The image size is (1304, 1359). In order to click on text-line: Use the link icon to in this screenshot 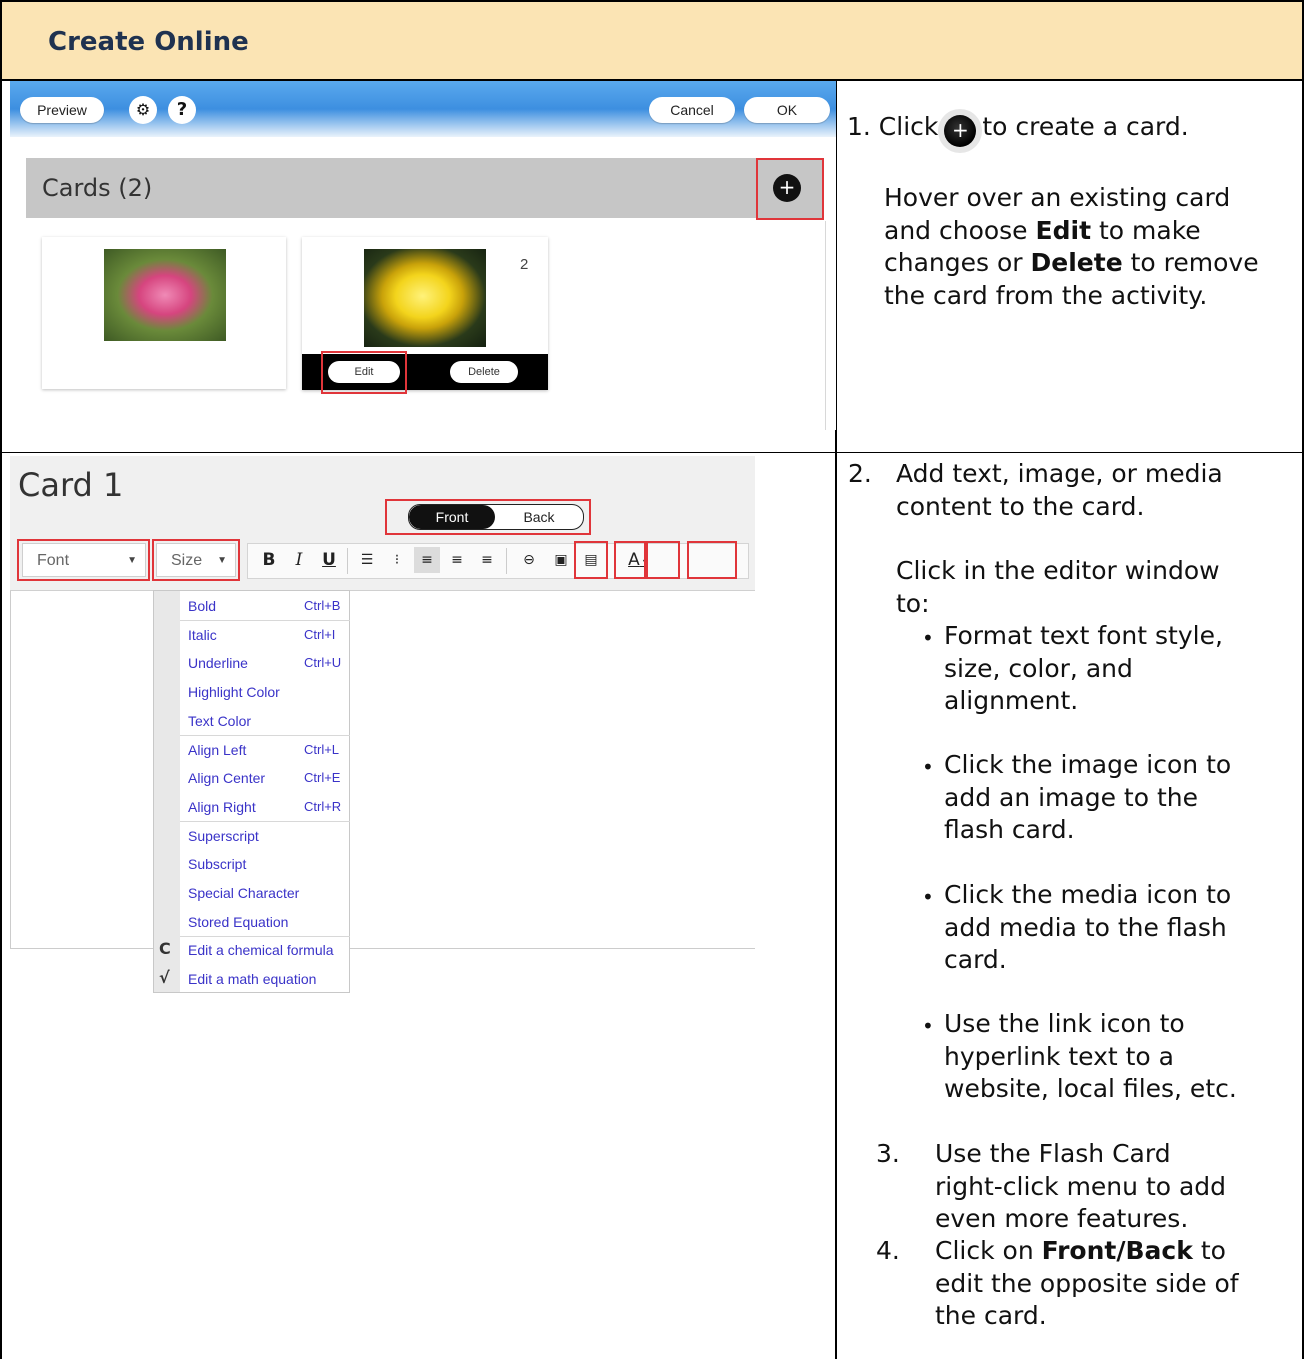, I will do `click(1064, 1023)`.